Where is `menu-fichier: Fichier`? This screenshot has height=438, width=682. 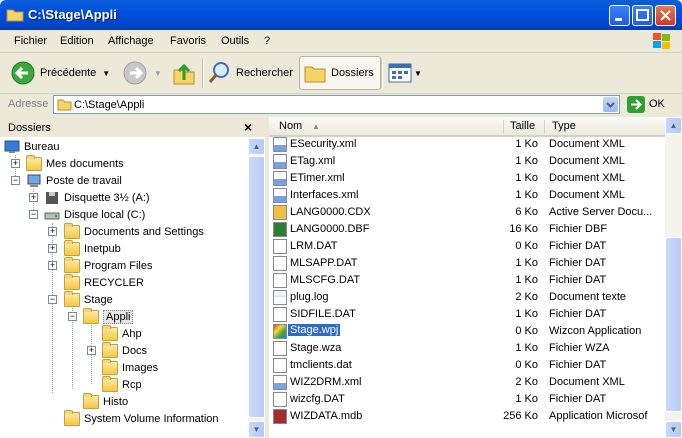 menu-fichier: Fichier is located at coordinates (30, 41).